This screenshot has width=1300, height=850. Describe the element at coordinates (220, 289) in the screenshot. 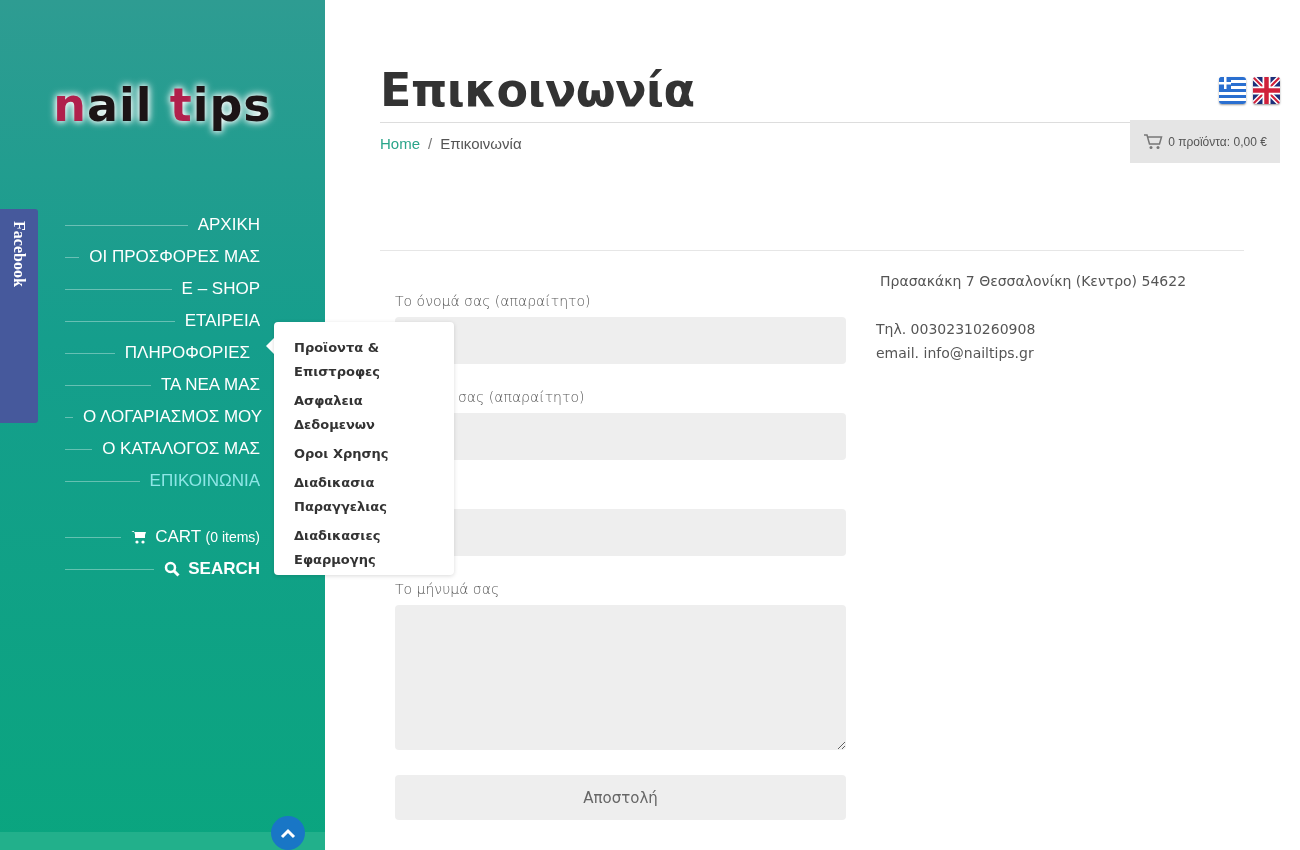

I see `nav-link: E – SHOP` at that location.